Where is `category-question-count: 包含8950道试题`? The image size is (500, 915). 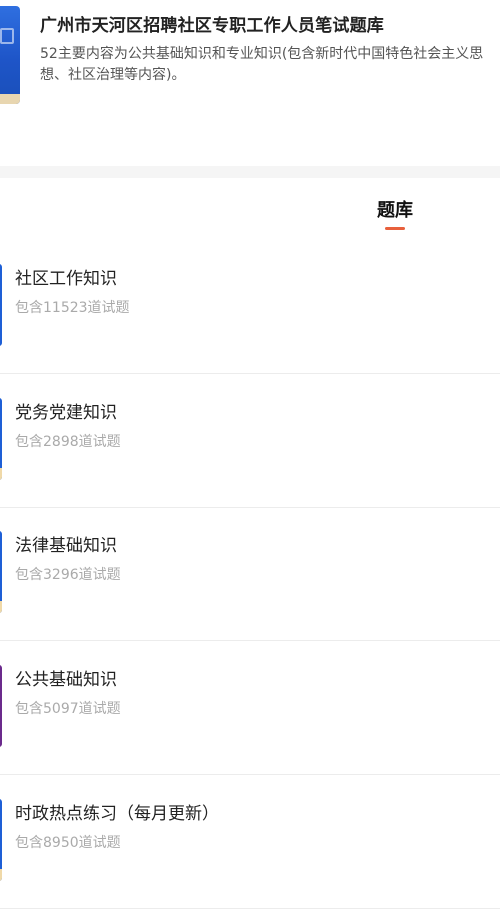 category-question-count: 包含8950道试题 is located at coordinates (68, 843).